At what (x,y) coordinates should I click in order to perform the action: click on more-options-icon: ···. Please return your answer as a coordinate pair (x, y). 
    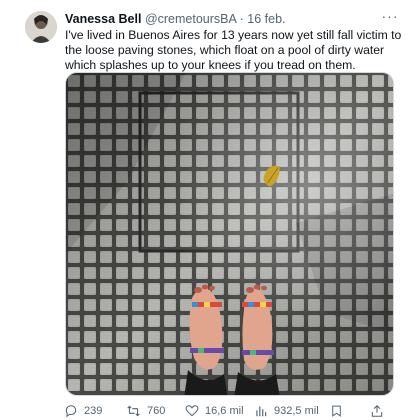
    Looking at the image, I should click on (390, 16).